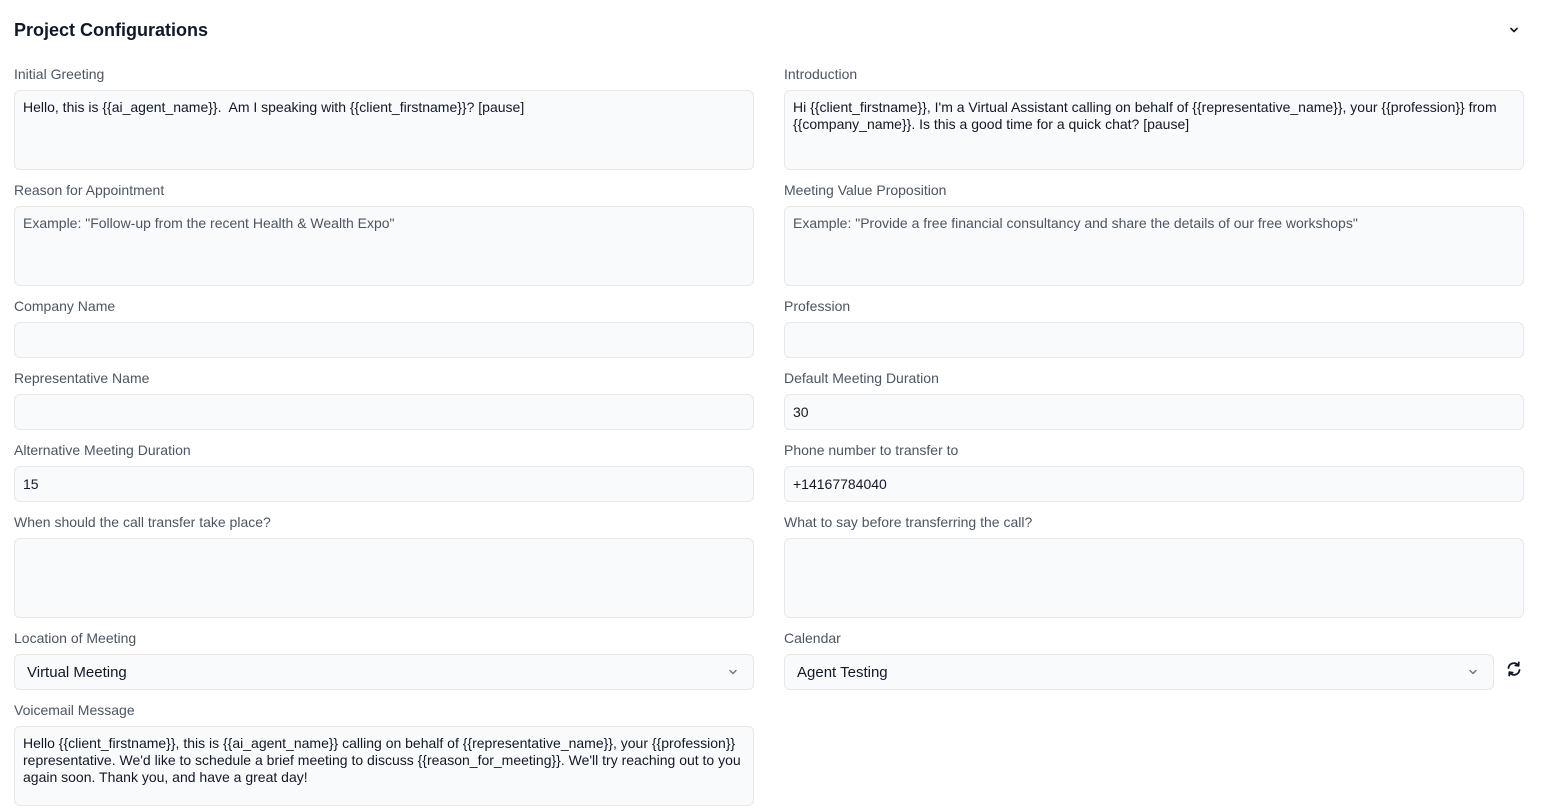  I want to click on company-name-label: Company Name, so click(65, 306).